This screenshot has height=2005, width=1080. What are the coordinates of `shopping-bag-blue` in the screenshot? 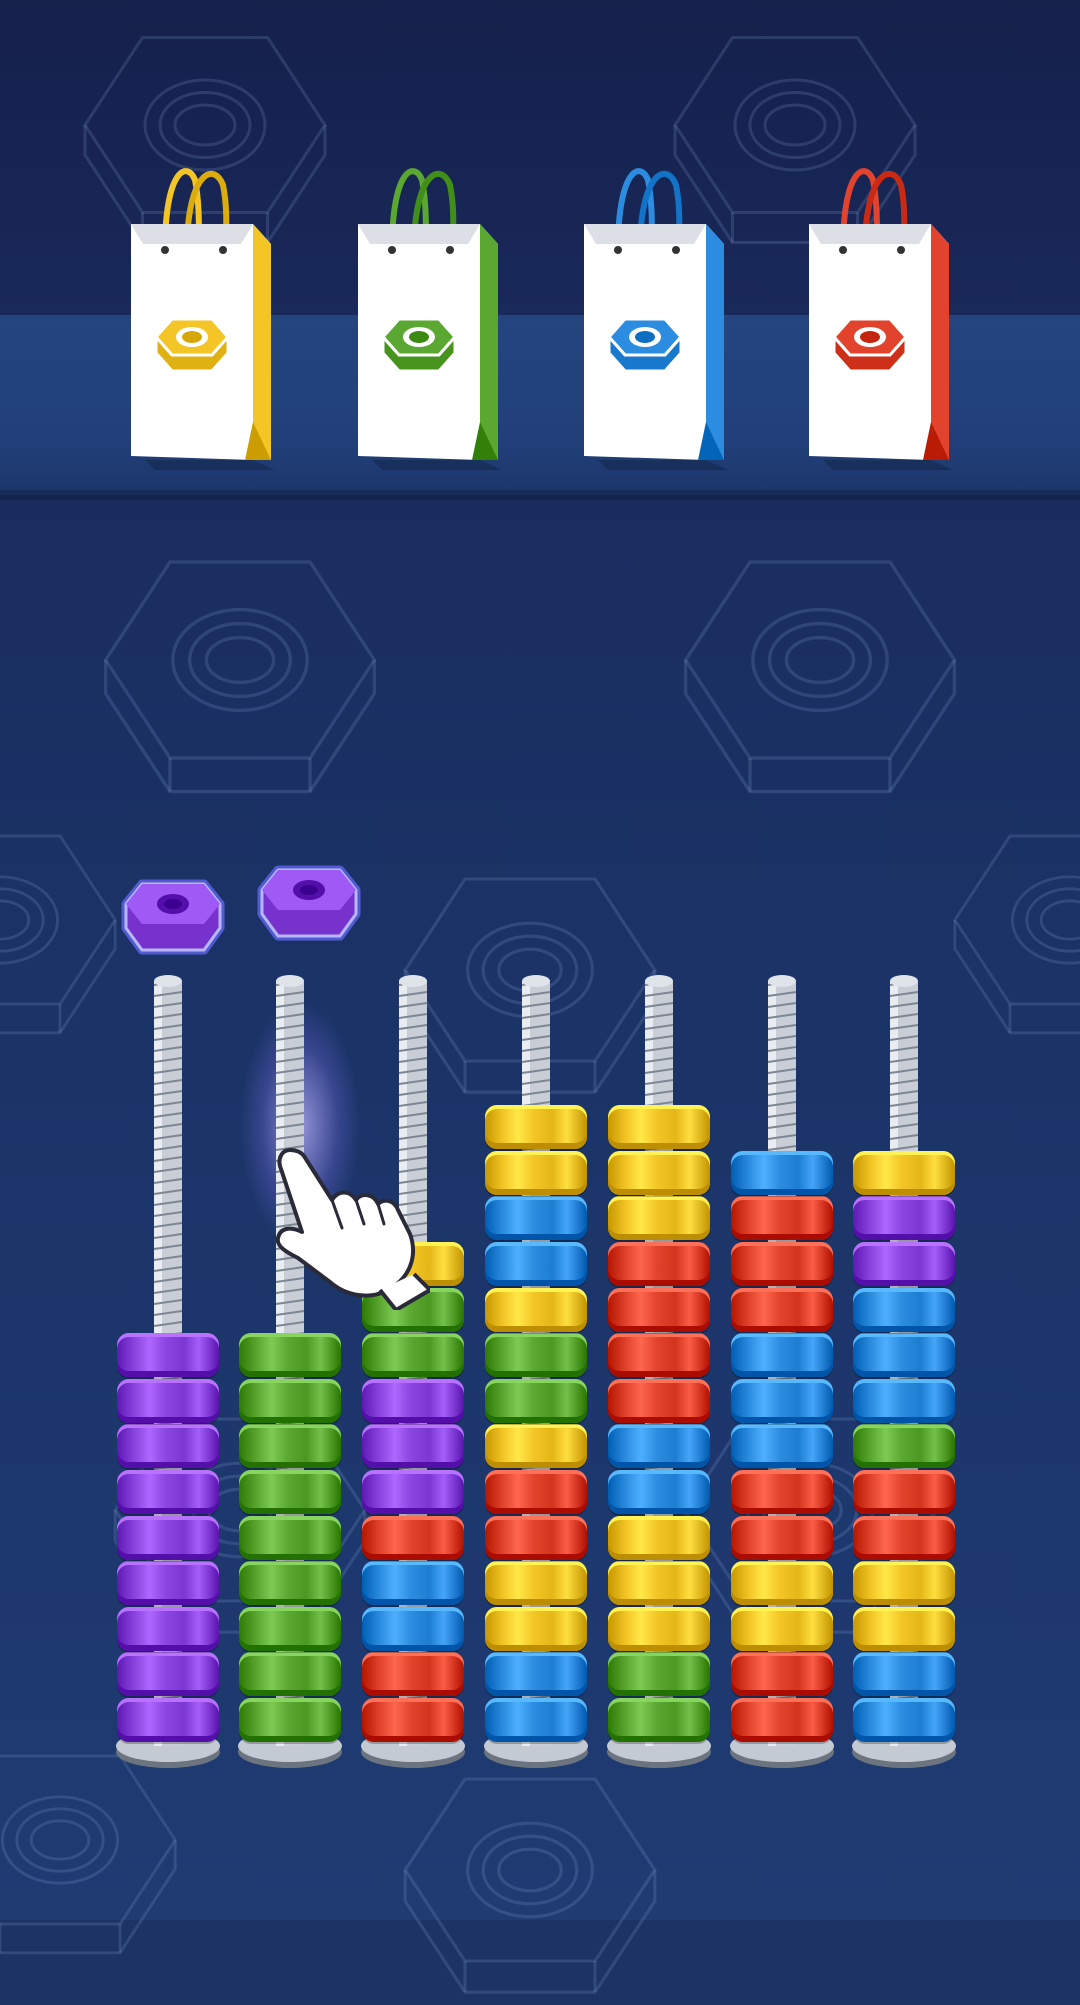 It's located at (658, 315).